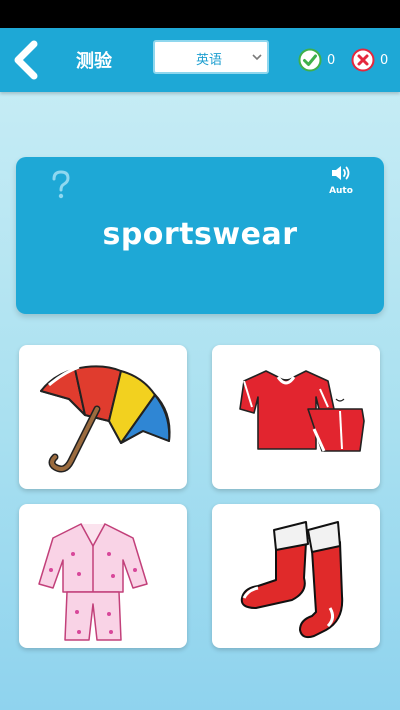 This screenshot has width=400, height=710. What do you see at coordinates (384, 60) in the screenshot?
I see `wrong-count: 0` at bounding box center [384, 60].